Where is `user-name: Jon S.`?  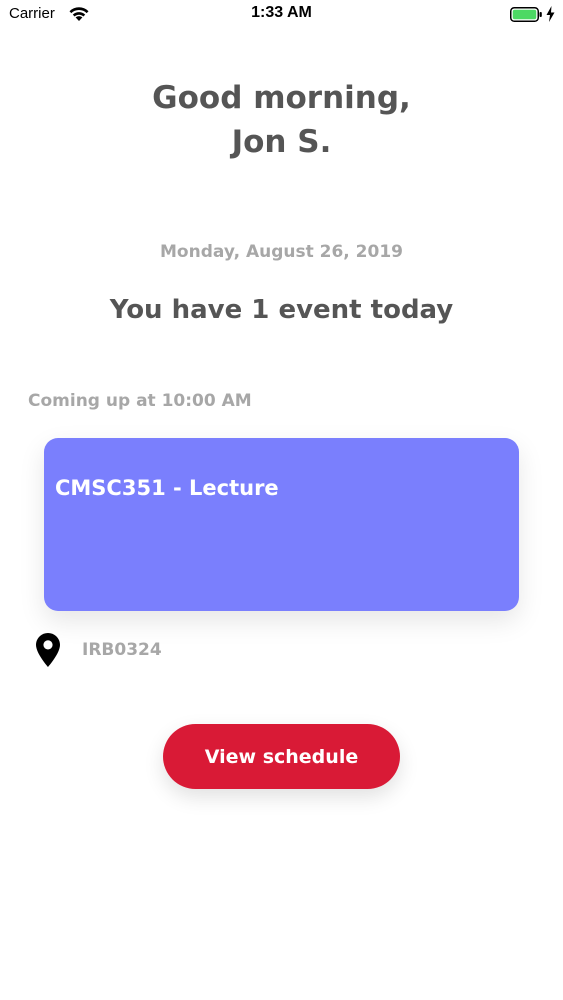 user-name: Jon S. is located at coordinates (281, 142).